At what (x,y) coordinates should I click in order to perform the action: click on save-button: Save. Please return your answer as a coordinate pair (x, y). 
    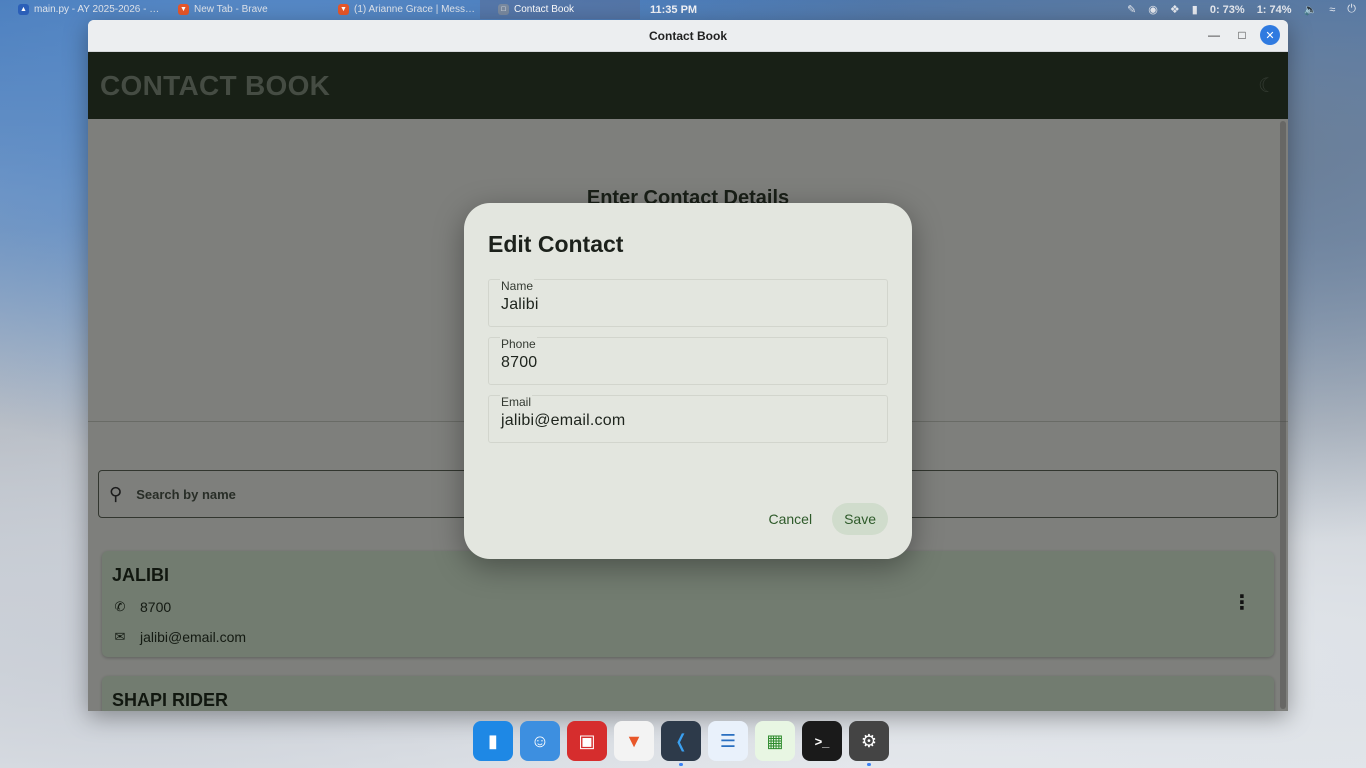
    Looking at the image, I should click on (860, 519).